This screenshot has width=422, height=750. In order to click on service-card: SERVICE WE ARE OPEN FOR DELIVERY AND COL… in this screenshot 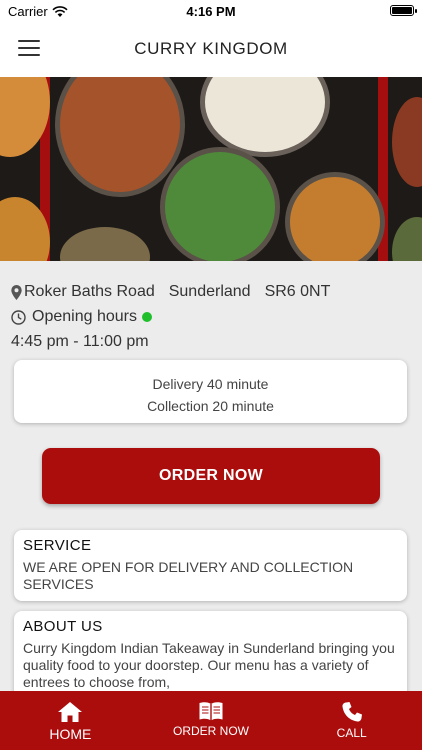, I will do `click(210, 565)`.